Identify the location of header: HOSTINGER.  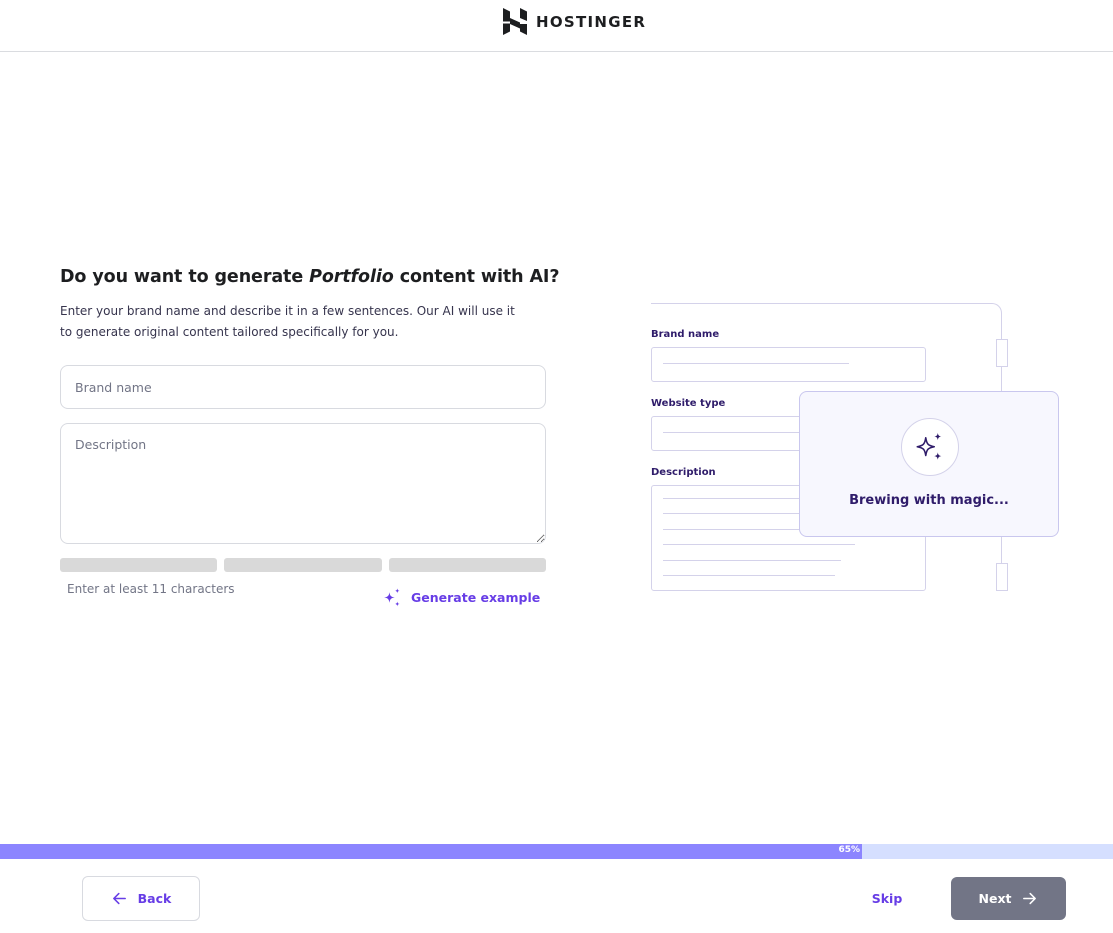
(556, 26).